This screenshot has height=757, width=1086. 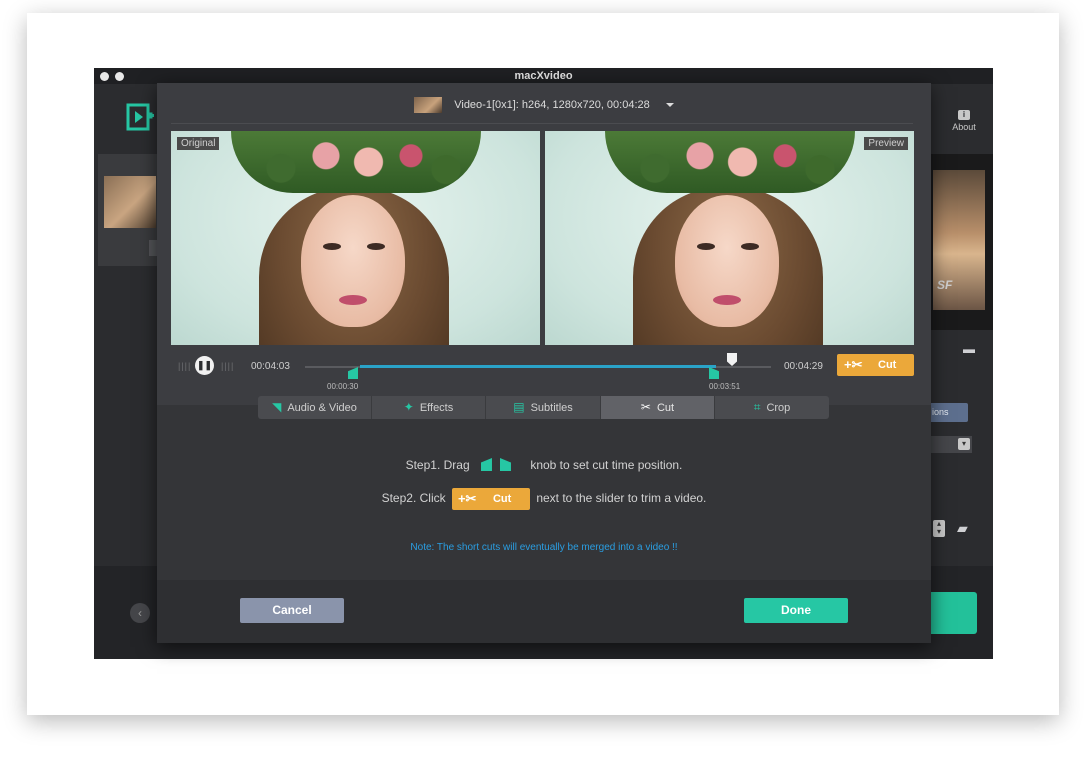 What do you see at coordinates (875, 365) in the screenshot?
I see `cut-button: +✂ Cut` at bounding box center [875, 365].